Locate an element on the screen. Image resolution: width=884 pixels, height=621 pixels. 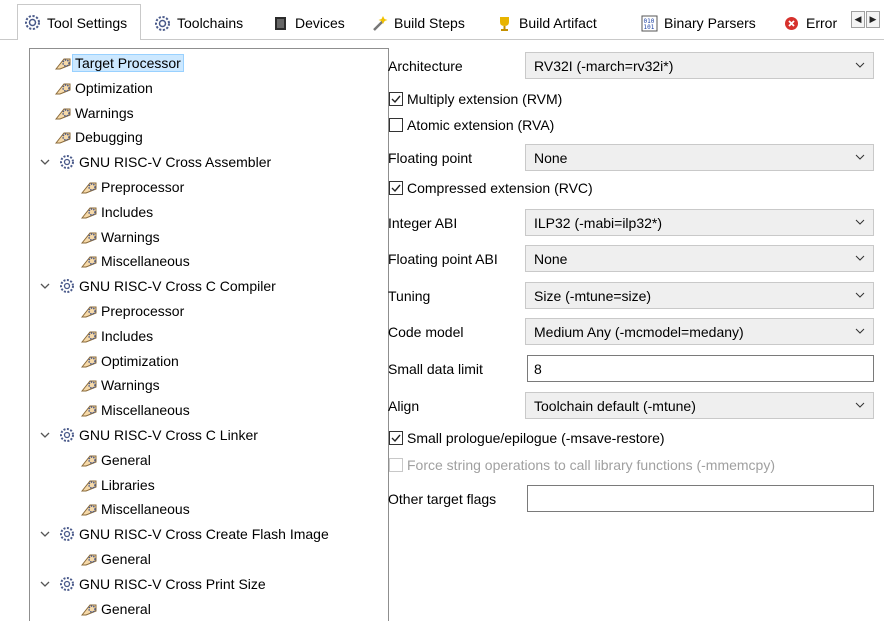
error-icon is located at coordinates (791, 23).